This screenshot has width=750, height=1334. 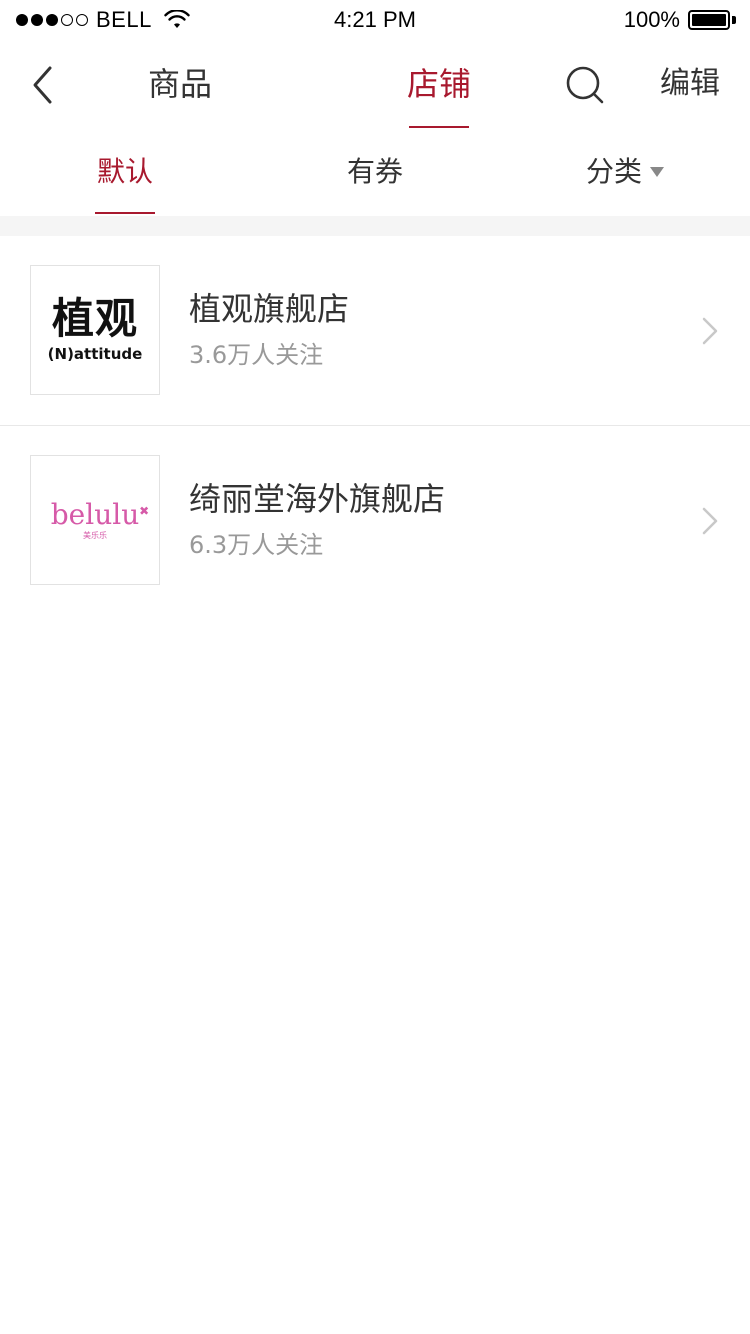 I want to click on store-logo: belulu ✖ 美乐乐, so click(x=95, y=520).